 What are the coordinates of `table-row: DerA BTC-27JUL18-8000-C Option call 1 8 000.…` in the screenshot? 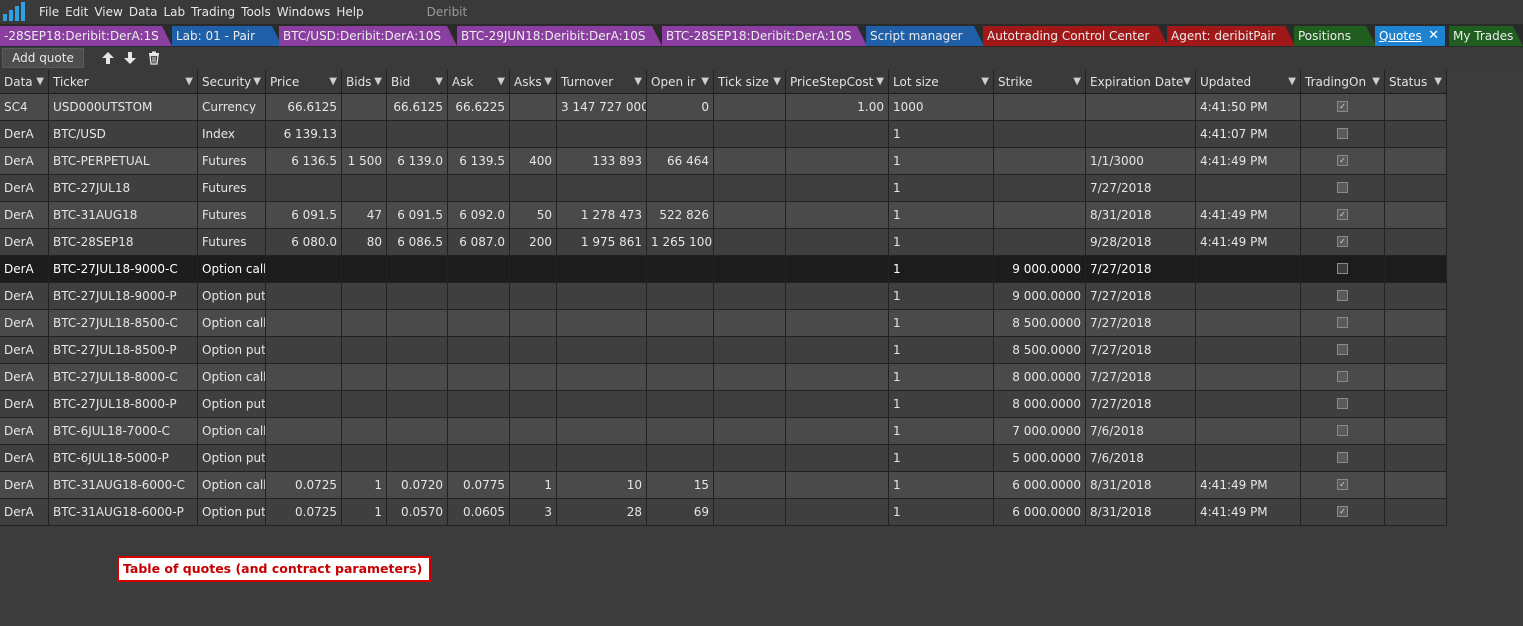 It's located at (723, 377).